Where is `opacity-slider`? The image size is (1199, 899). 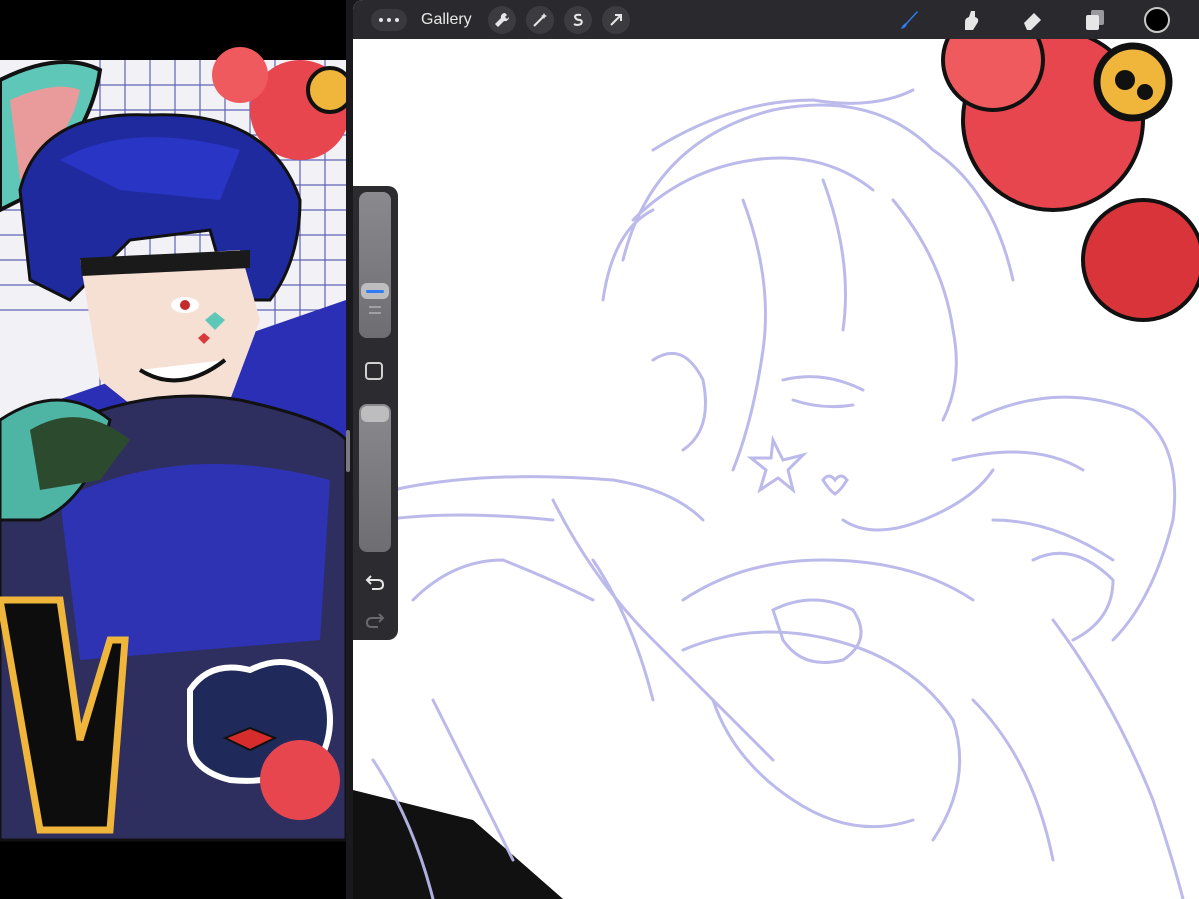 opacity-slider is located at coordinates (375, 478).